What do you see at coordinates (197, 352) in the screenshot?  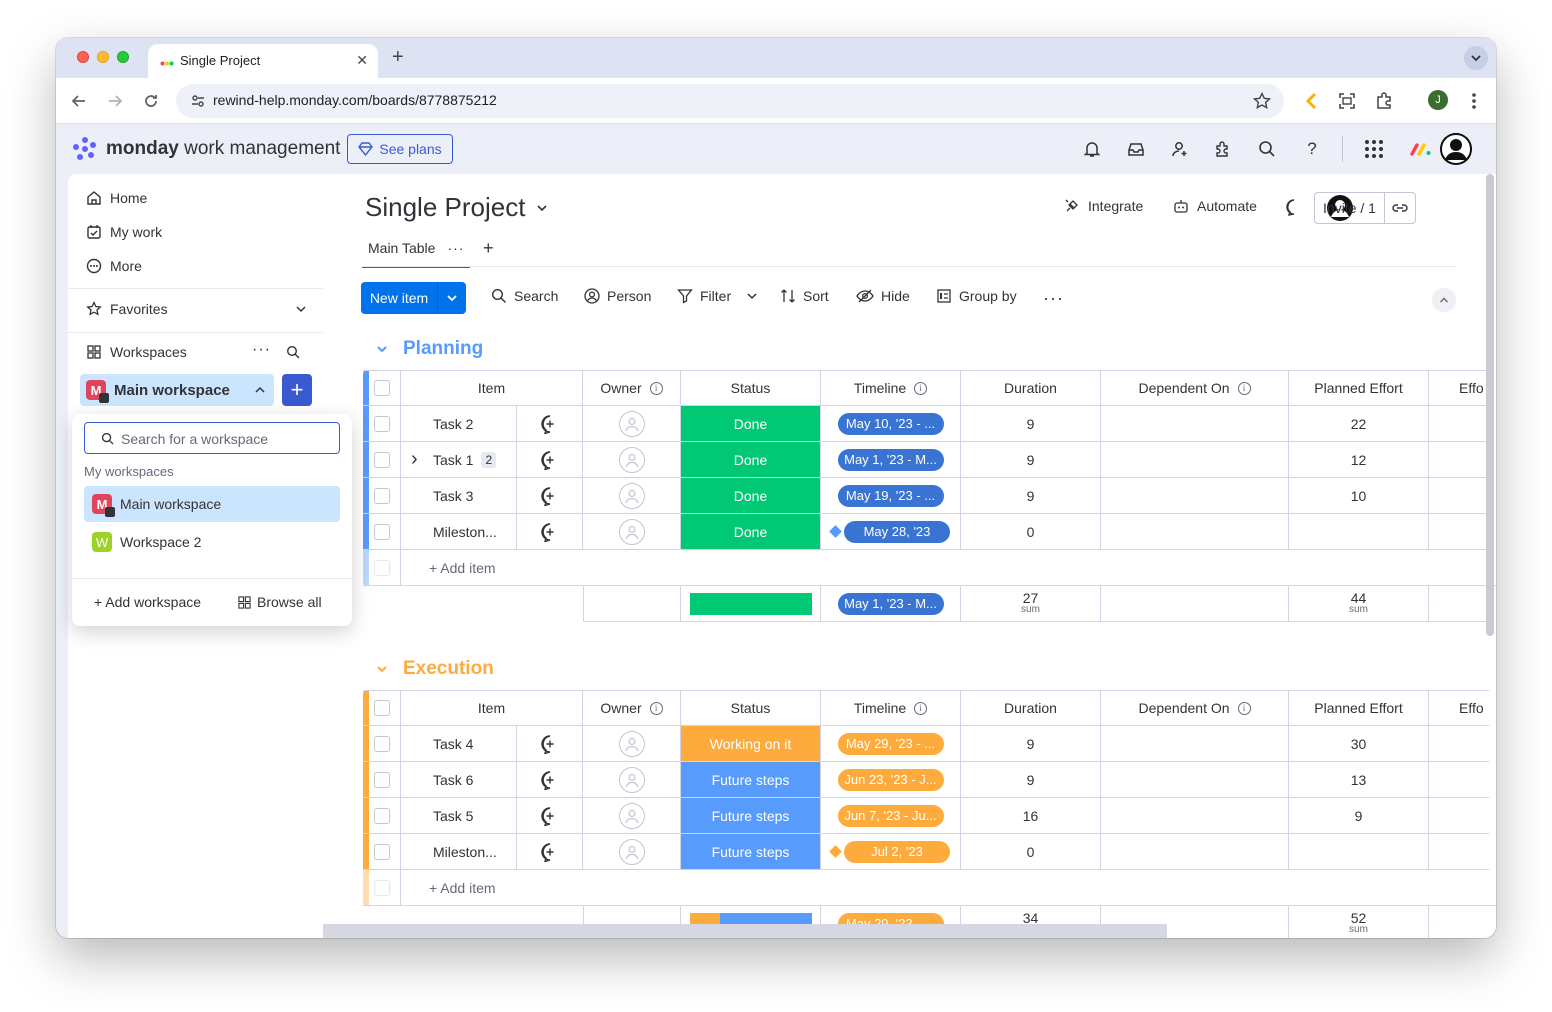 I see `sidebar-workspaces: Workspaces ···` at bounding box center [197, 352].